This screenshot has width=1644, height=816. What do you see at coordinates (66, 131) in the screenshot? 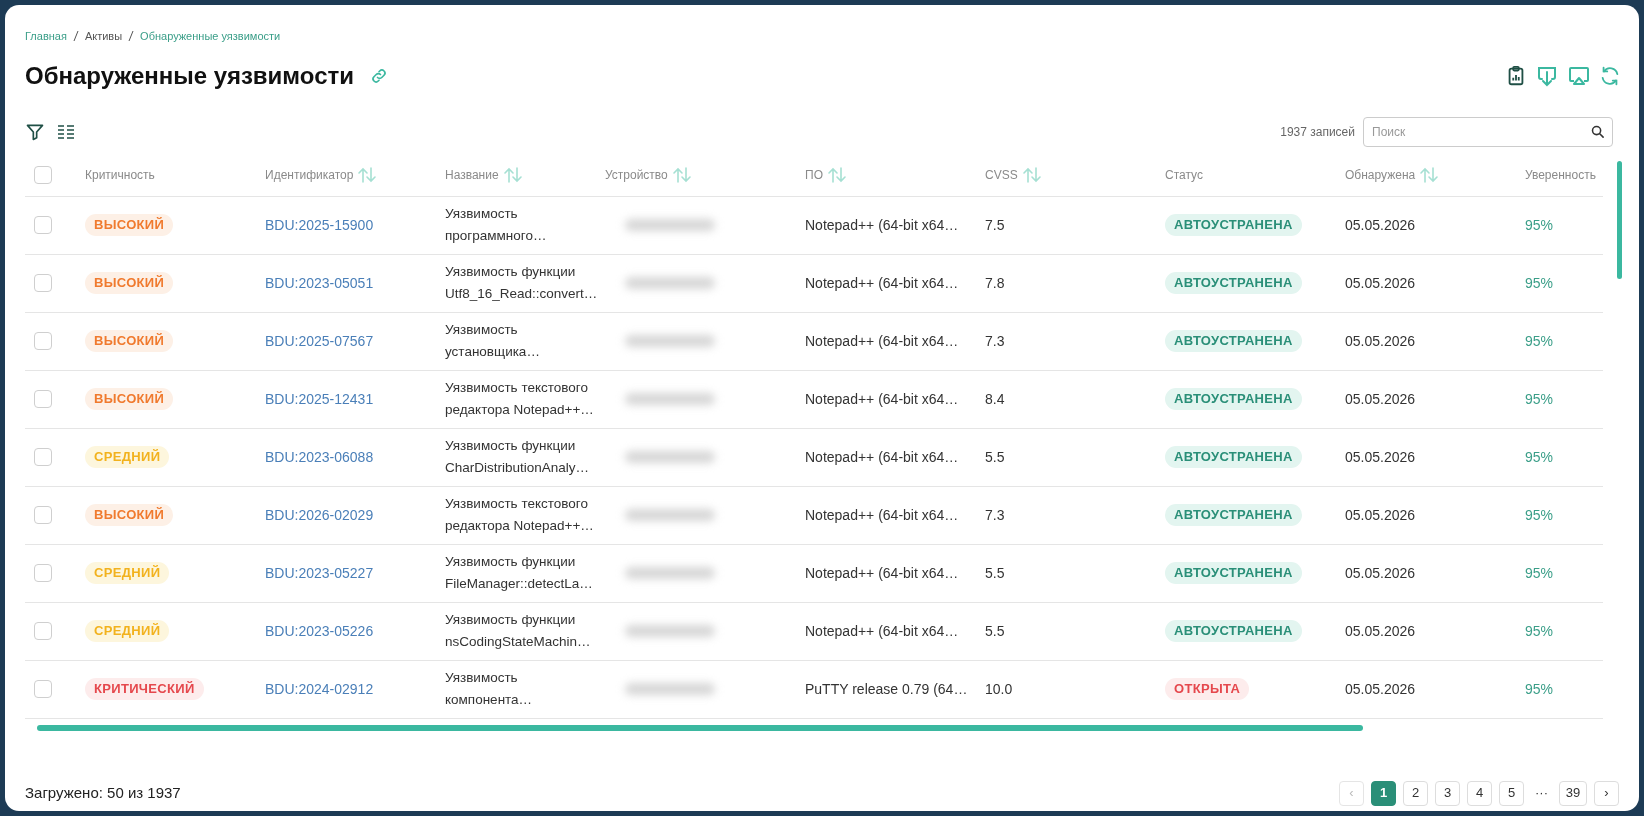
I see `columns-icon` at bounding box center [66, 131].